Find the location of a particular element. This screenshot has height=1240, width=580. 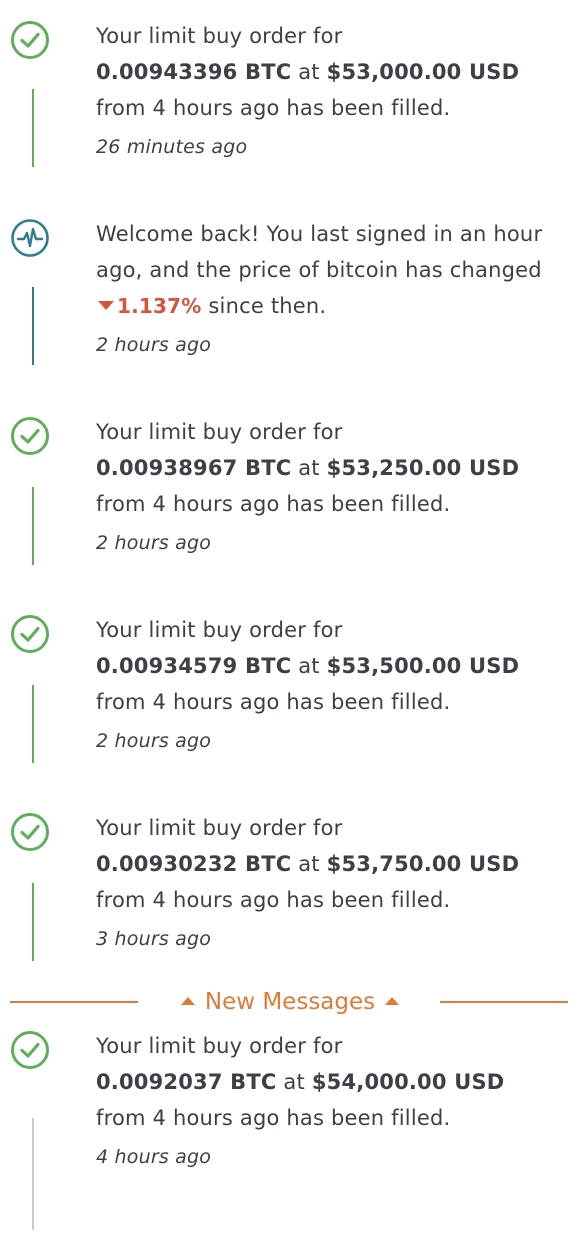

order-amount: 0.00938967 BTC is located at coordinates (194, 468).